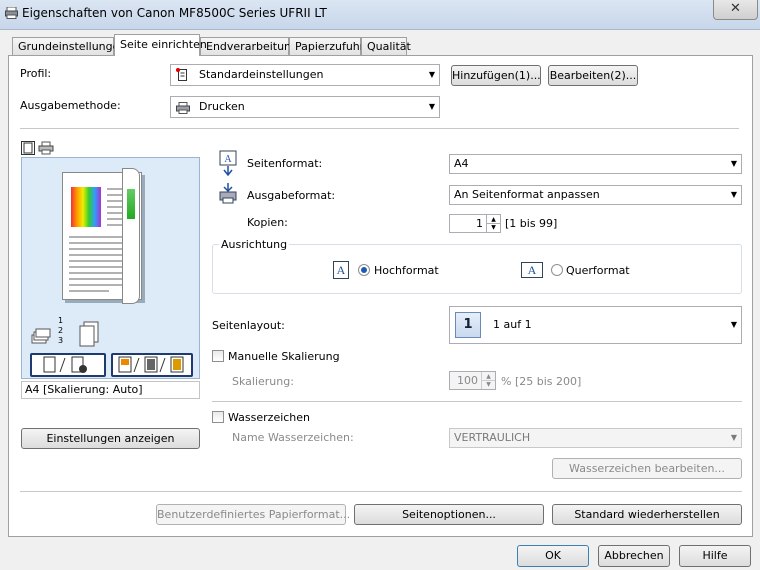 The image size is (760, 570). I want to click on ok-button: OK, so click(553, 556).